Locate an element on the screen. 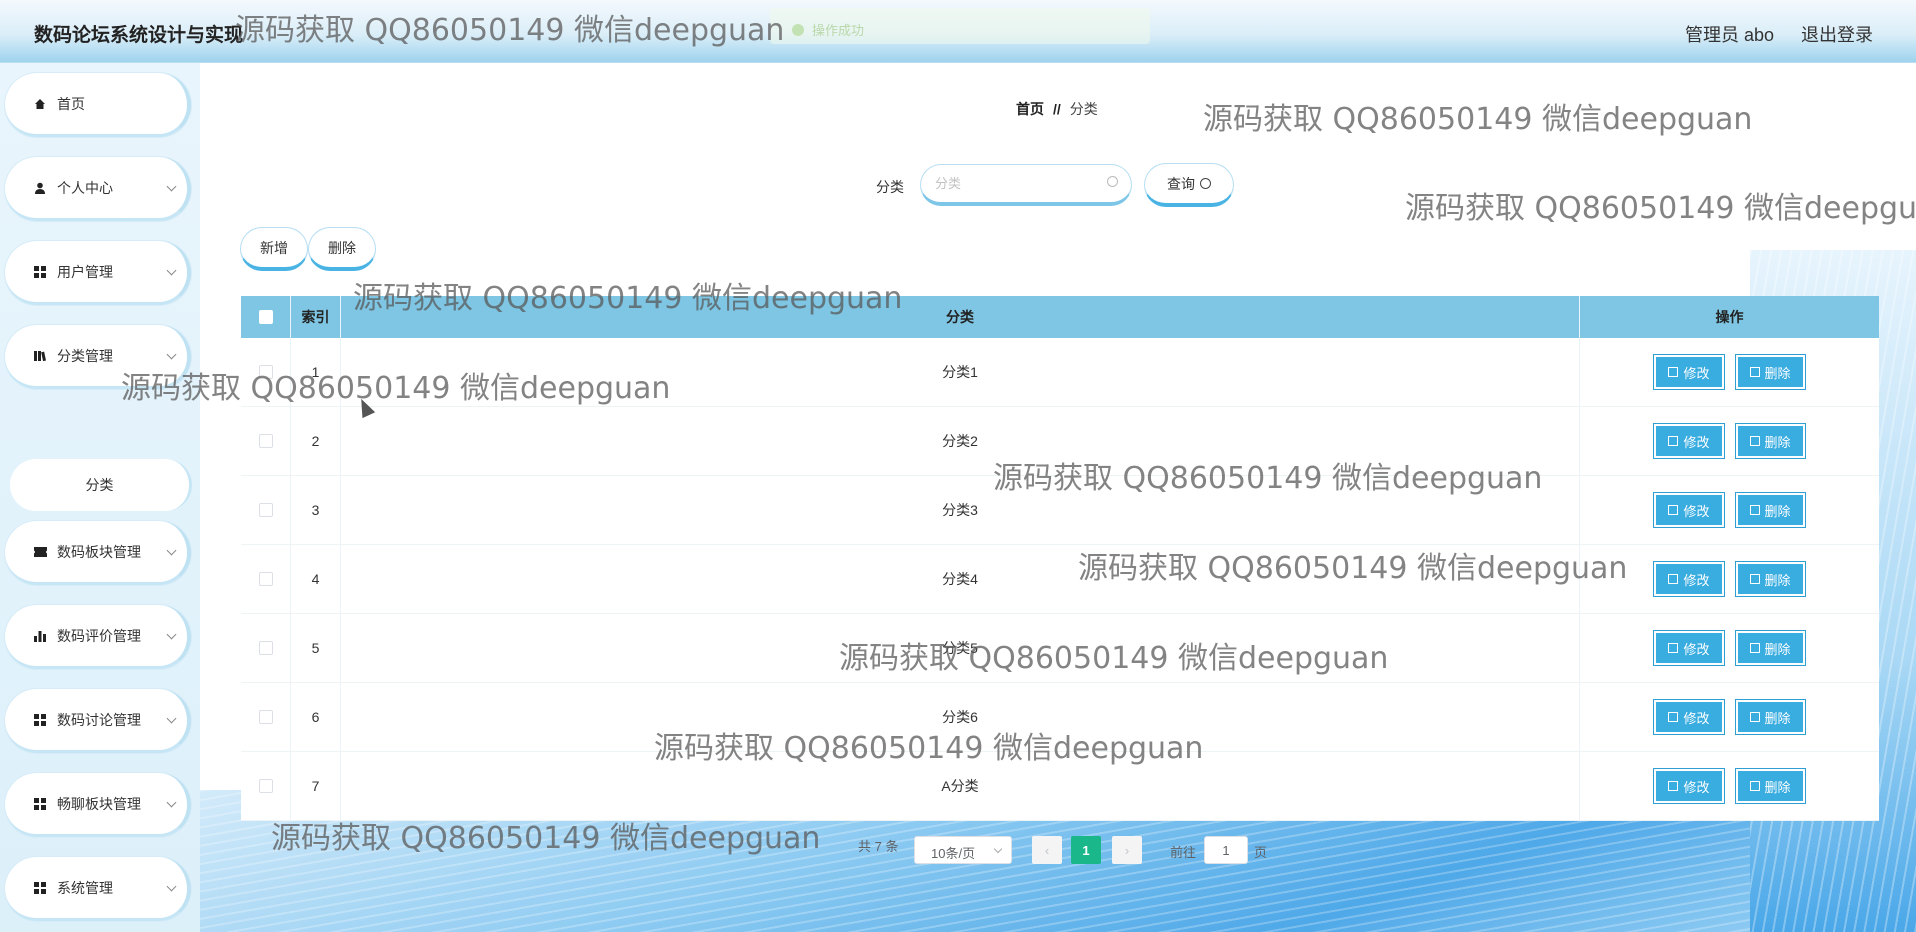  sidebar-item-label: 个人中心 is located at coordinates (85, 187).